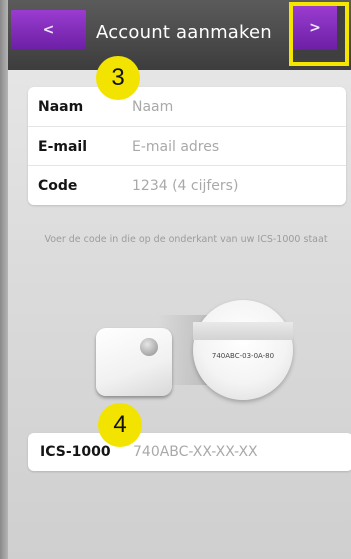 This screenshot has height=559, width=351. I want to click on name-label: Naam, so click(61, 106).